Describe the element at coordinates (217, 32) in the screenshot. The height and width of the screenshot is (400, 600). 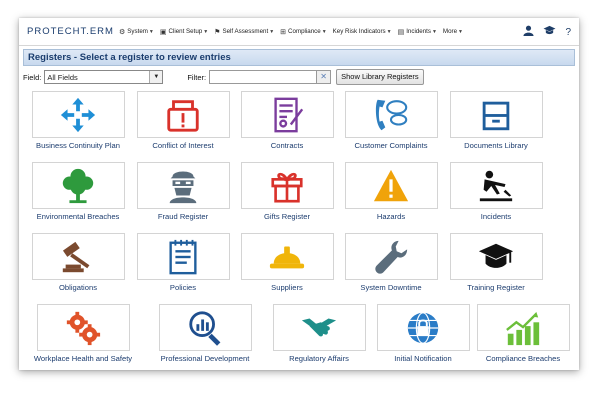
I see `run-icon: ⚑` at that location.